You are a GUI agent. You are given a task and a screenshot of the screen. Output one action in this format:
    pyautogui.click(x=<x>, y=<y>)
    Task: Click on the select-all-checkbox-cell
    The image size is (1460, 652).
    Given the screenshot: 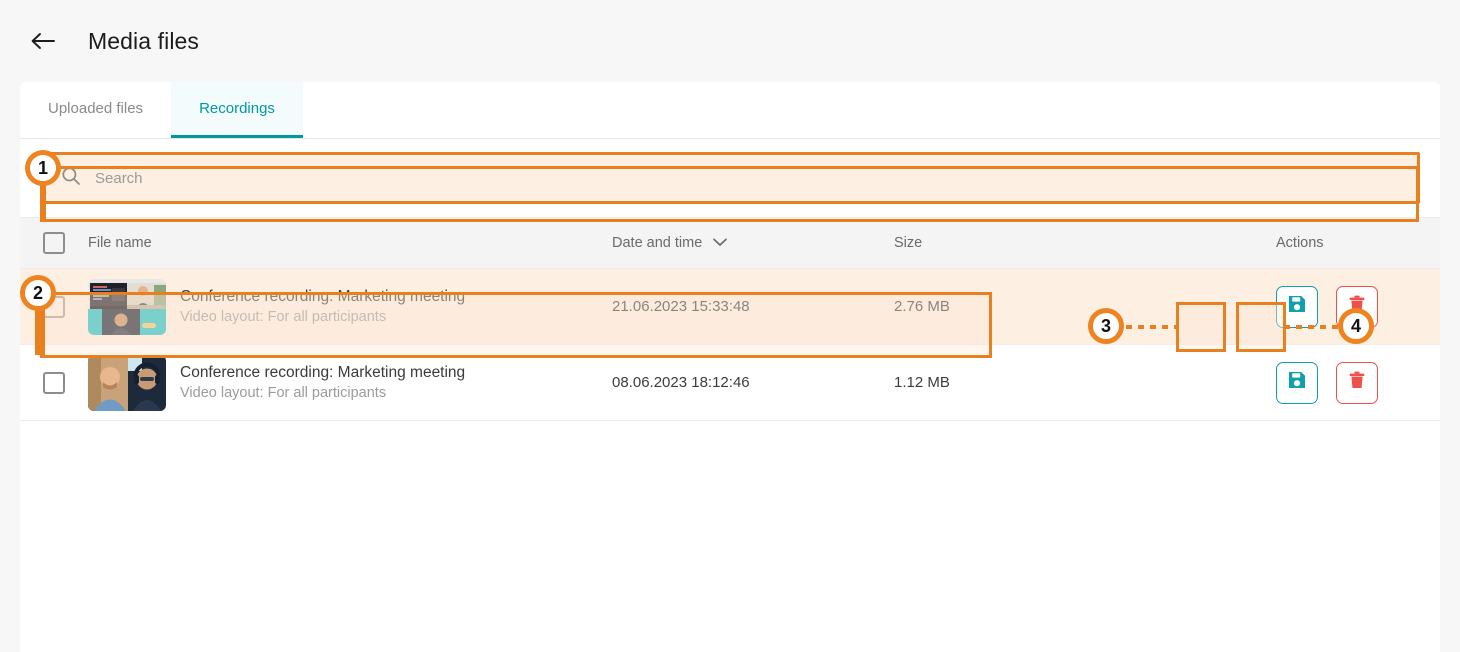 What is the action you would take?
    pyautogui.click(x=54, y=243)
    